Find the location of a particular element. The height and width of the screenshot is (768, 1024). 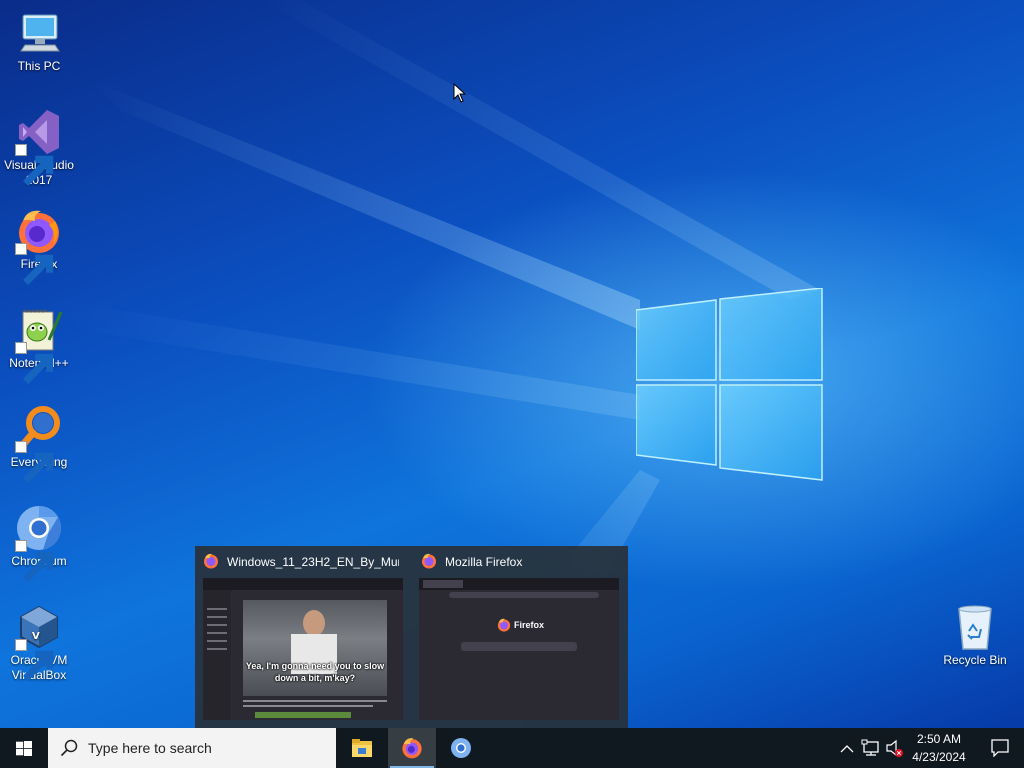

desktop-icon-this-pc: This PC is located at coordinates (39, 41).